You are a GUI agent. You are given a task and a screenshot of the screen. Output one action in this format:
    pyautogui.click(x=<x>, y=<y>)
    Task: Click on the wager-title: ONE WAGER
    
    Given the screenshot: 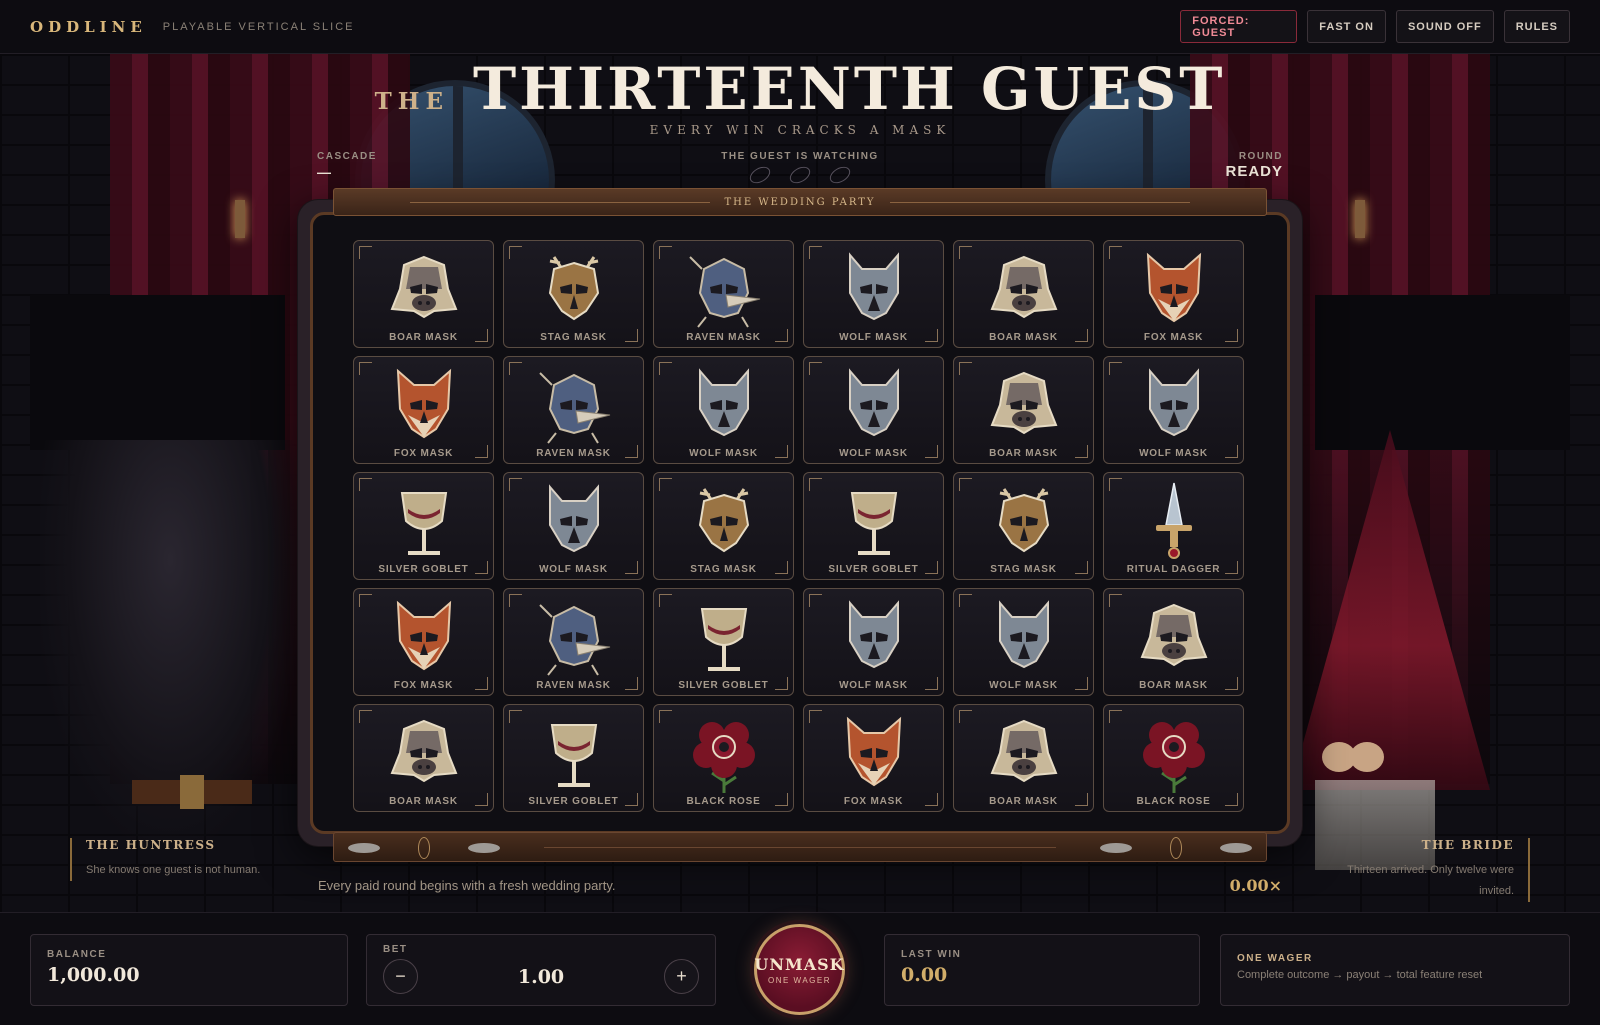 What is the action you would take?
    pyautogui.click(x=1275, y=958)
    